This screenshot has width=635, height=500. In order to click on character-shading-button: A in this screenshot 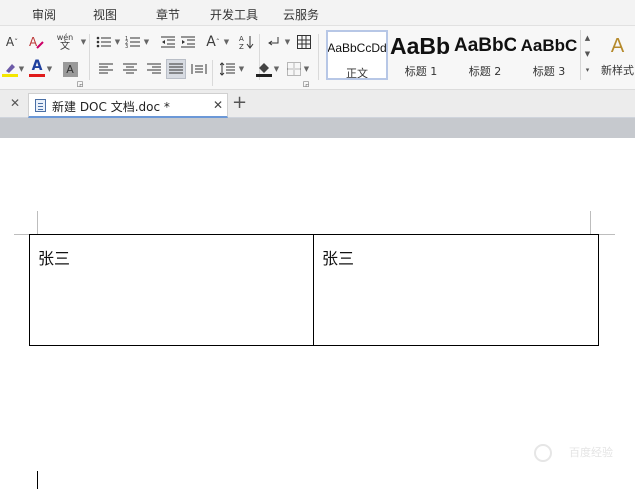, I will do `click(70, 69)`.